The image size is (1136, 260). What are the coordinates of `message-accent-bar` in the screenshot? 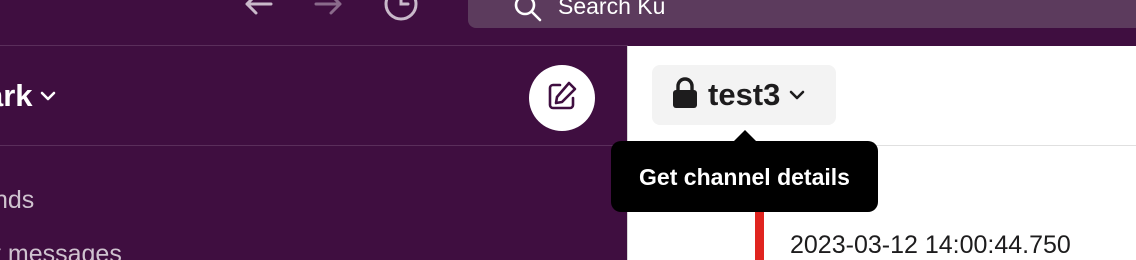 It's located at (759, 236).